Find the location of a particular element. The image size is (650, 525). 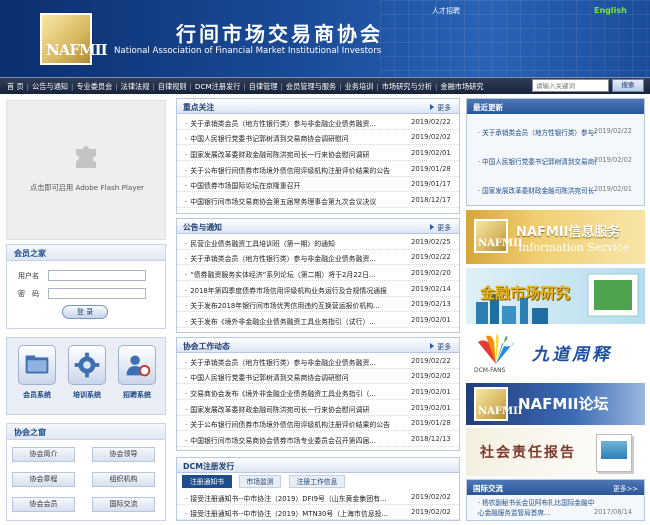

list-item: 中国银行间市场交易商协会第五届常务理事会第九次会议决议 2018/12/17 is located at coordinates (318, 200).